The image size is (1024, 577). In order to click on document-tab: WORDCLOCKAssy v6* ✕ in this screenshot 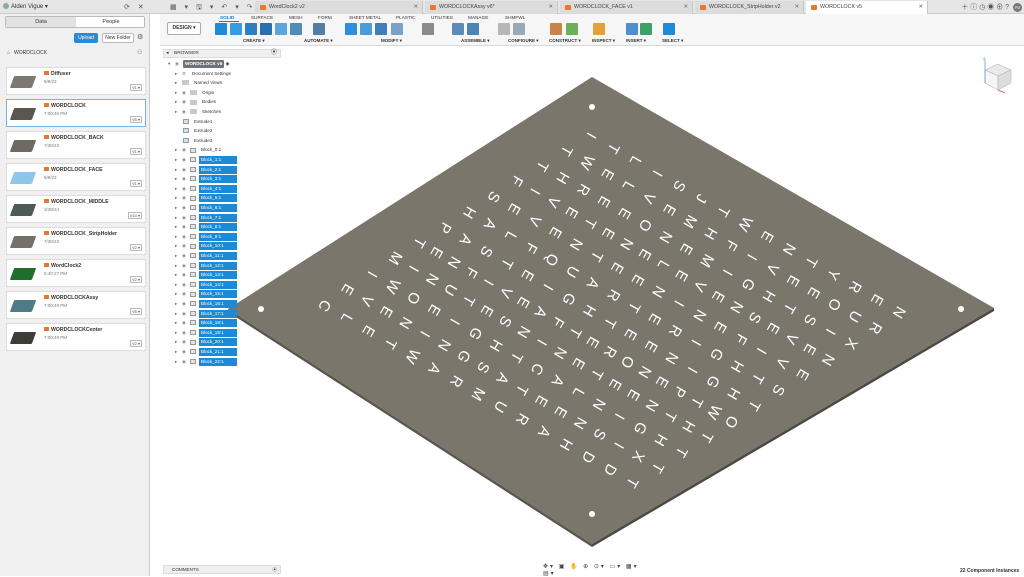, I will do `click(491, 7)`.